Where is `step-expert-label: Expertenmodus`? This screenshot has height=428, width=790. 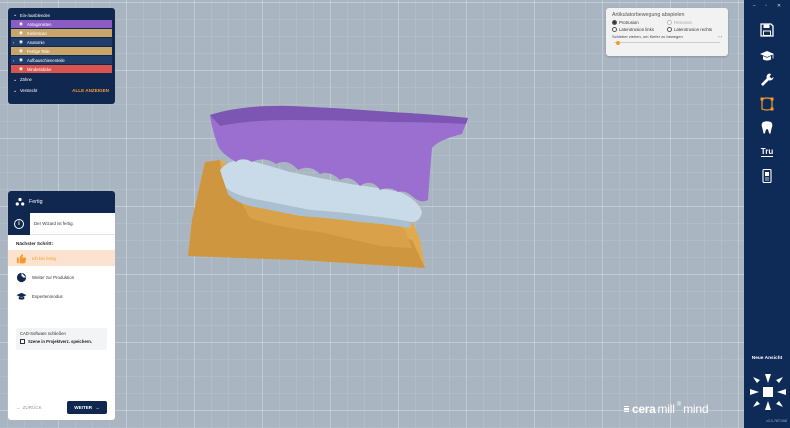 step-expert-label: Expertenmodus is located at coordinates (47, 296).